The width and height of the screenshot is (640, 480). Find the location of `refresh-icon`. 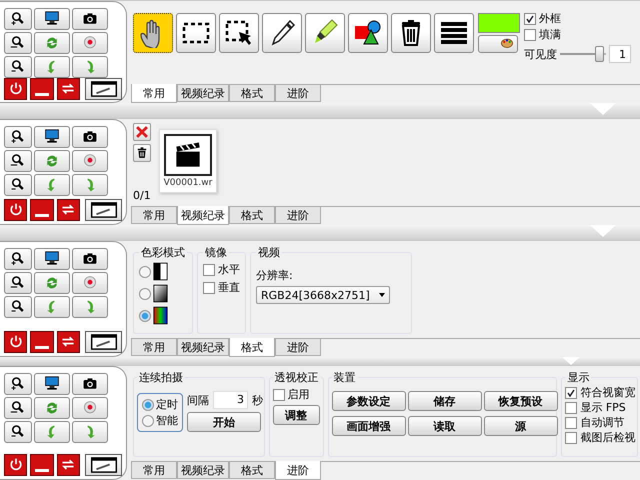

refresh-icon is located at coordinates (52, 161).